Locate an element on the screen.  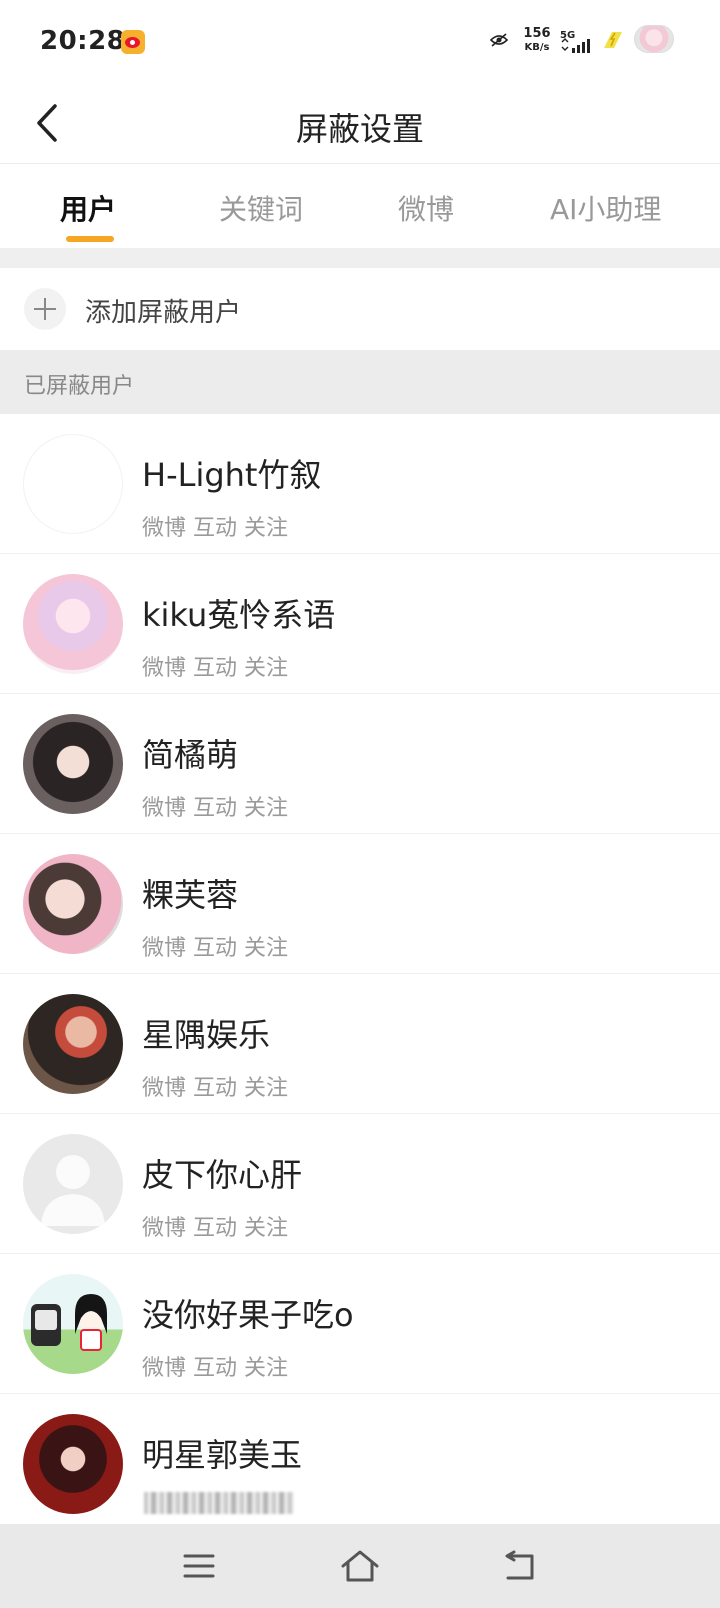
user-name: 皮下你心肝 is located at coordinates (222, 1175).